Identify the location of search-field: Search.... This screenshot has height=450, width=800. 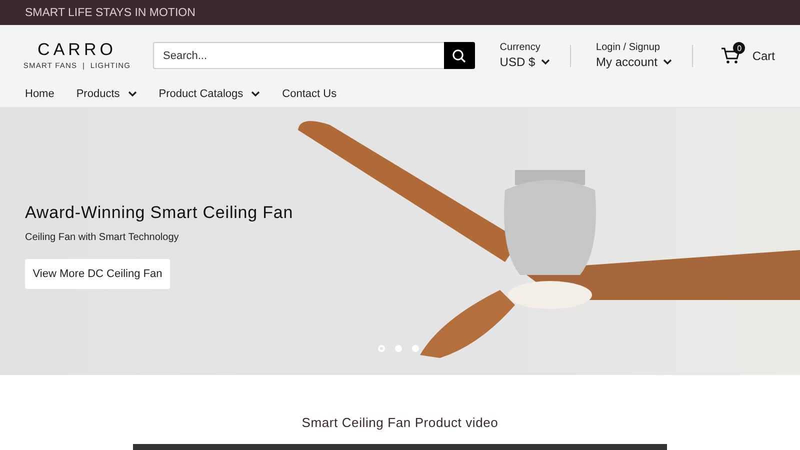
(298, 55).